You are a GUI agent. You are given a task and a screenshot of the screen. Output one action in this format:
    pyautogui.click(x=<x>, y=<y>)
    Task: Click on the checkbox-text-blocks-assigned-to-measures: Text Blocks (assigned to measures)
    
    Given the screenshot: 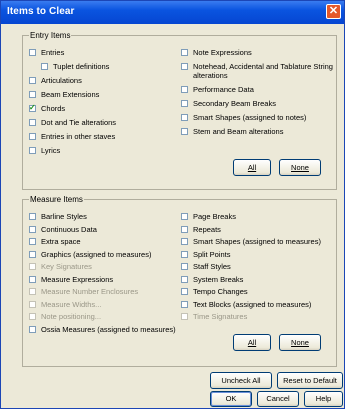 What is the action you would take?
    pyautogui.click(x=246, y=304)
    